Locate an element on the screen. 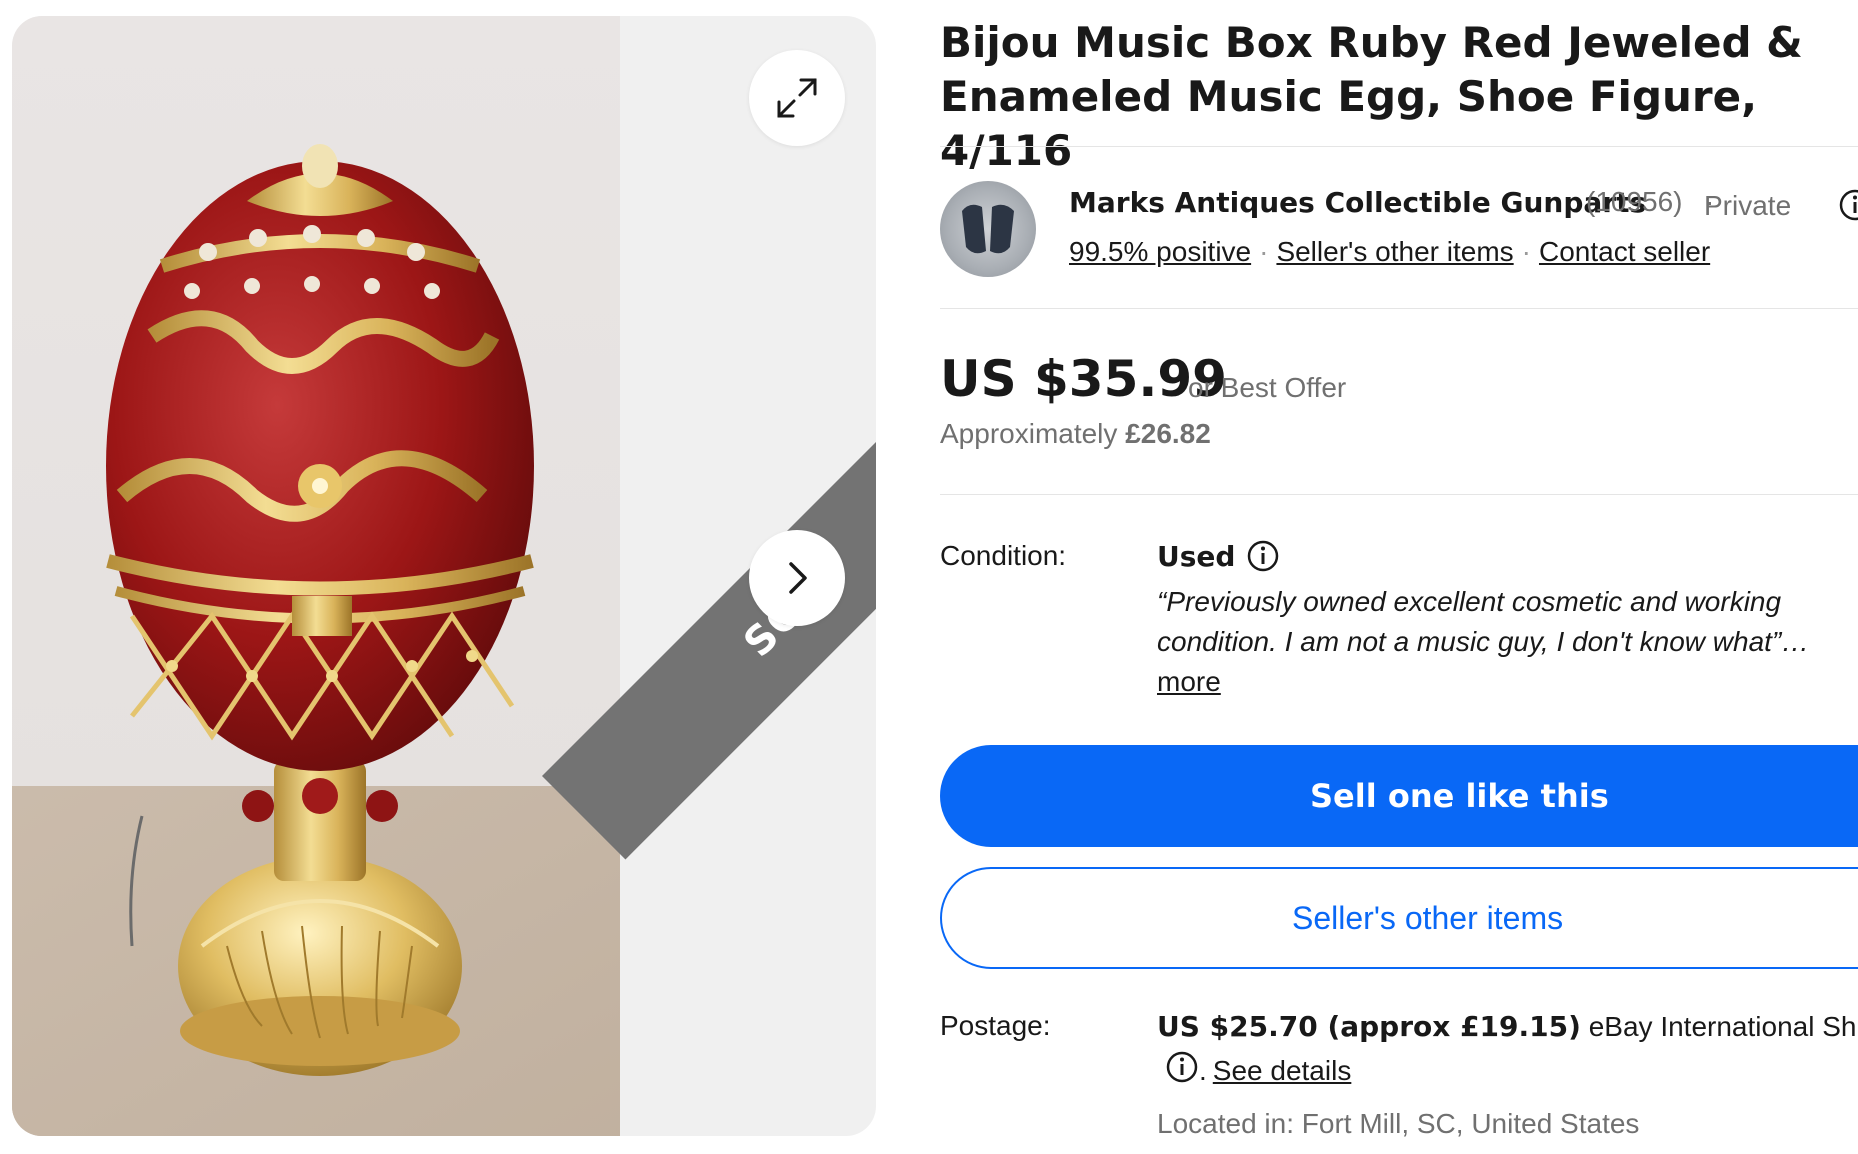 Image resolution: width=1858 pixels, height=1154 pixels. postage-cost: US $25.70 (approx £19.15) is located at coordinates (1369, 1026).